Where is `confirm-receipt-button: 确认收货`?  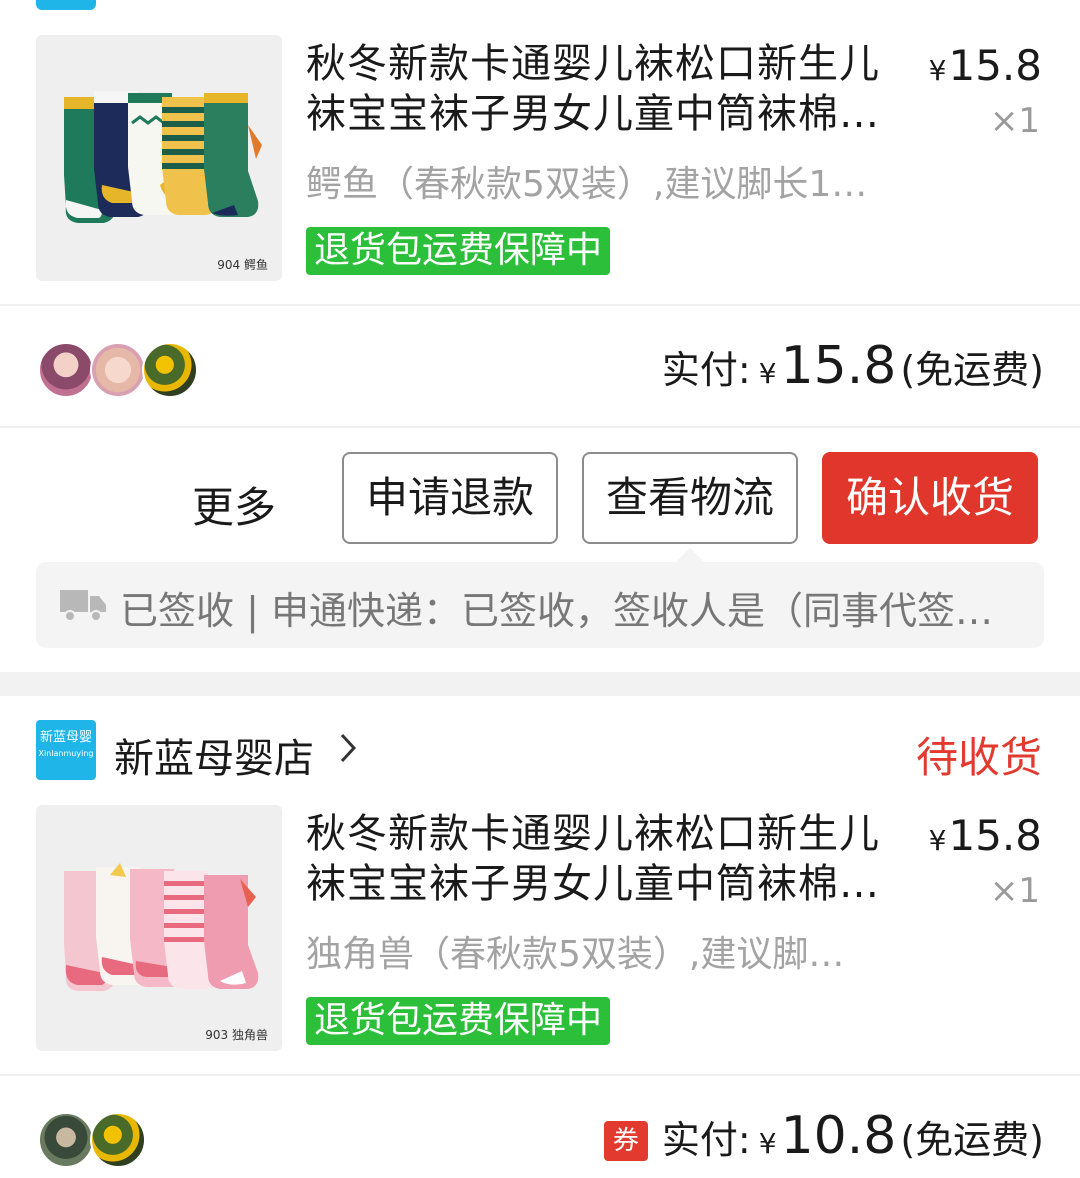
confirm-receipt-button: 确认收货 is located at coordinates (930, 498).